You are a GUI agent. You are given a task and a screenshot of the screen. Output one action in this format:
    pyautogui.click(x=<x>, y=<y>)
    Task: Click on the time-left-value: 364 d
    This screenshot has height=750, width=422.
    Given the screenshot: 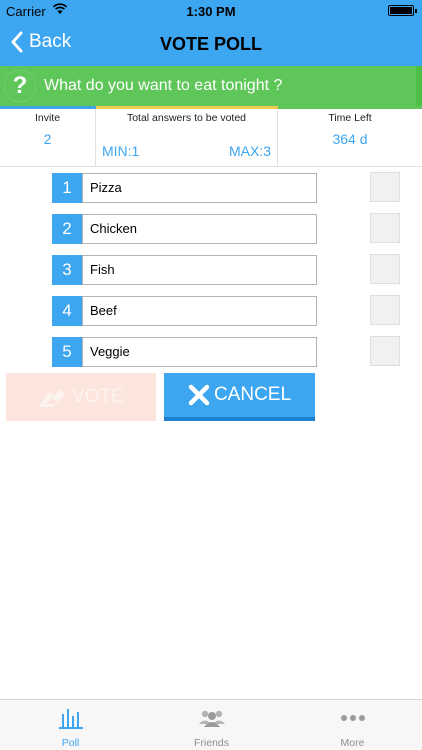 What is the action you would take?
    pyautogui.click(x=350, y=139)
    